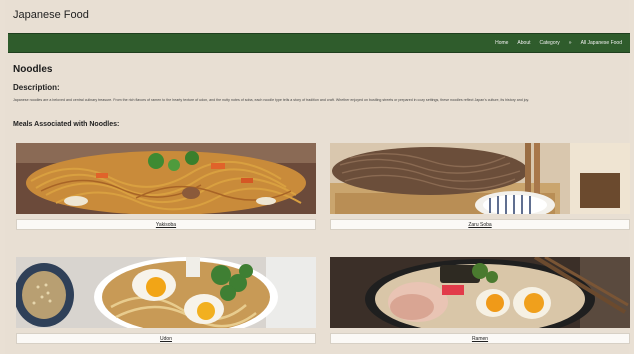 Image resolution: width=634 pixels, height=354 pixels. Describe the element at coordinates (33, 69) in the screenshot. I see `page-title: Noodles` at that location.